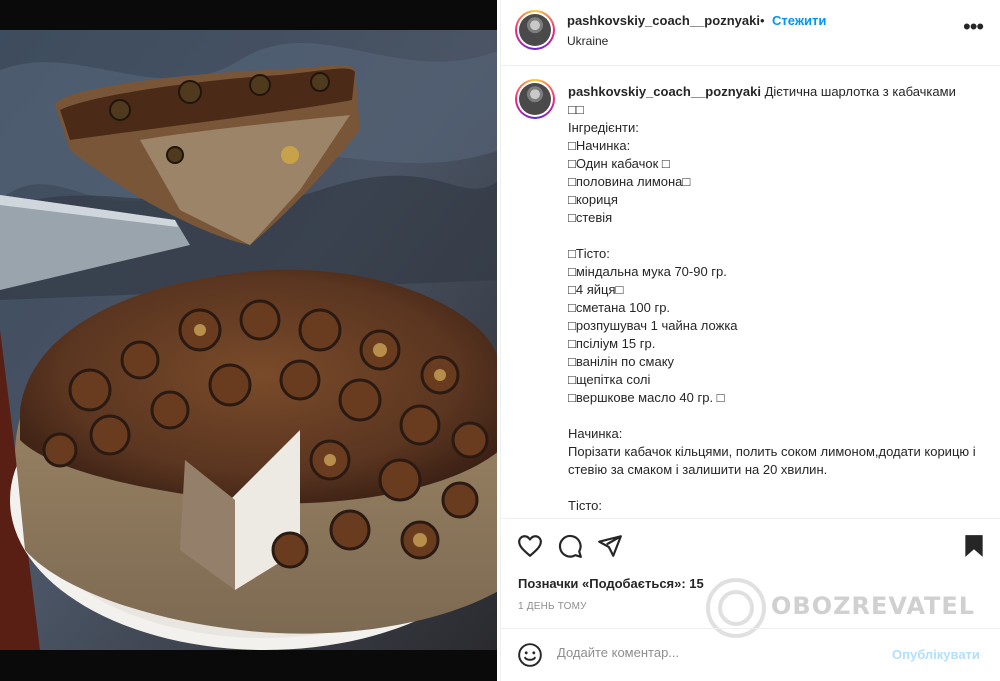  I want to click on follow-button: Стежити, so click(799, 20).